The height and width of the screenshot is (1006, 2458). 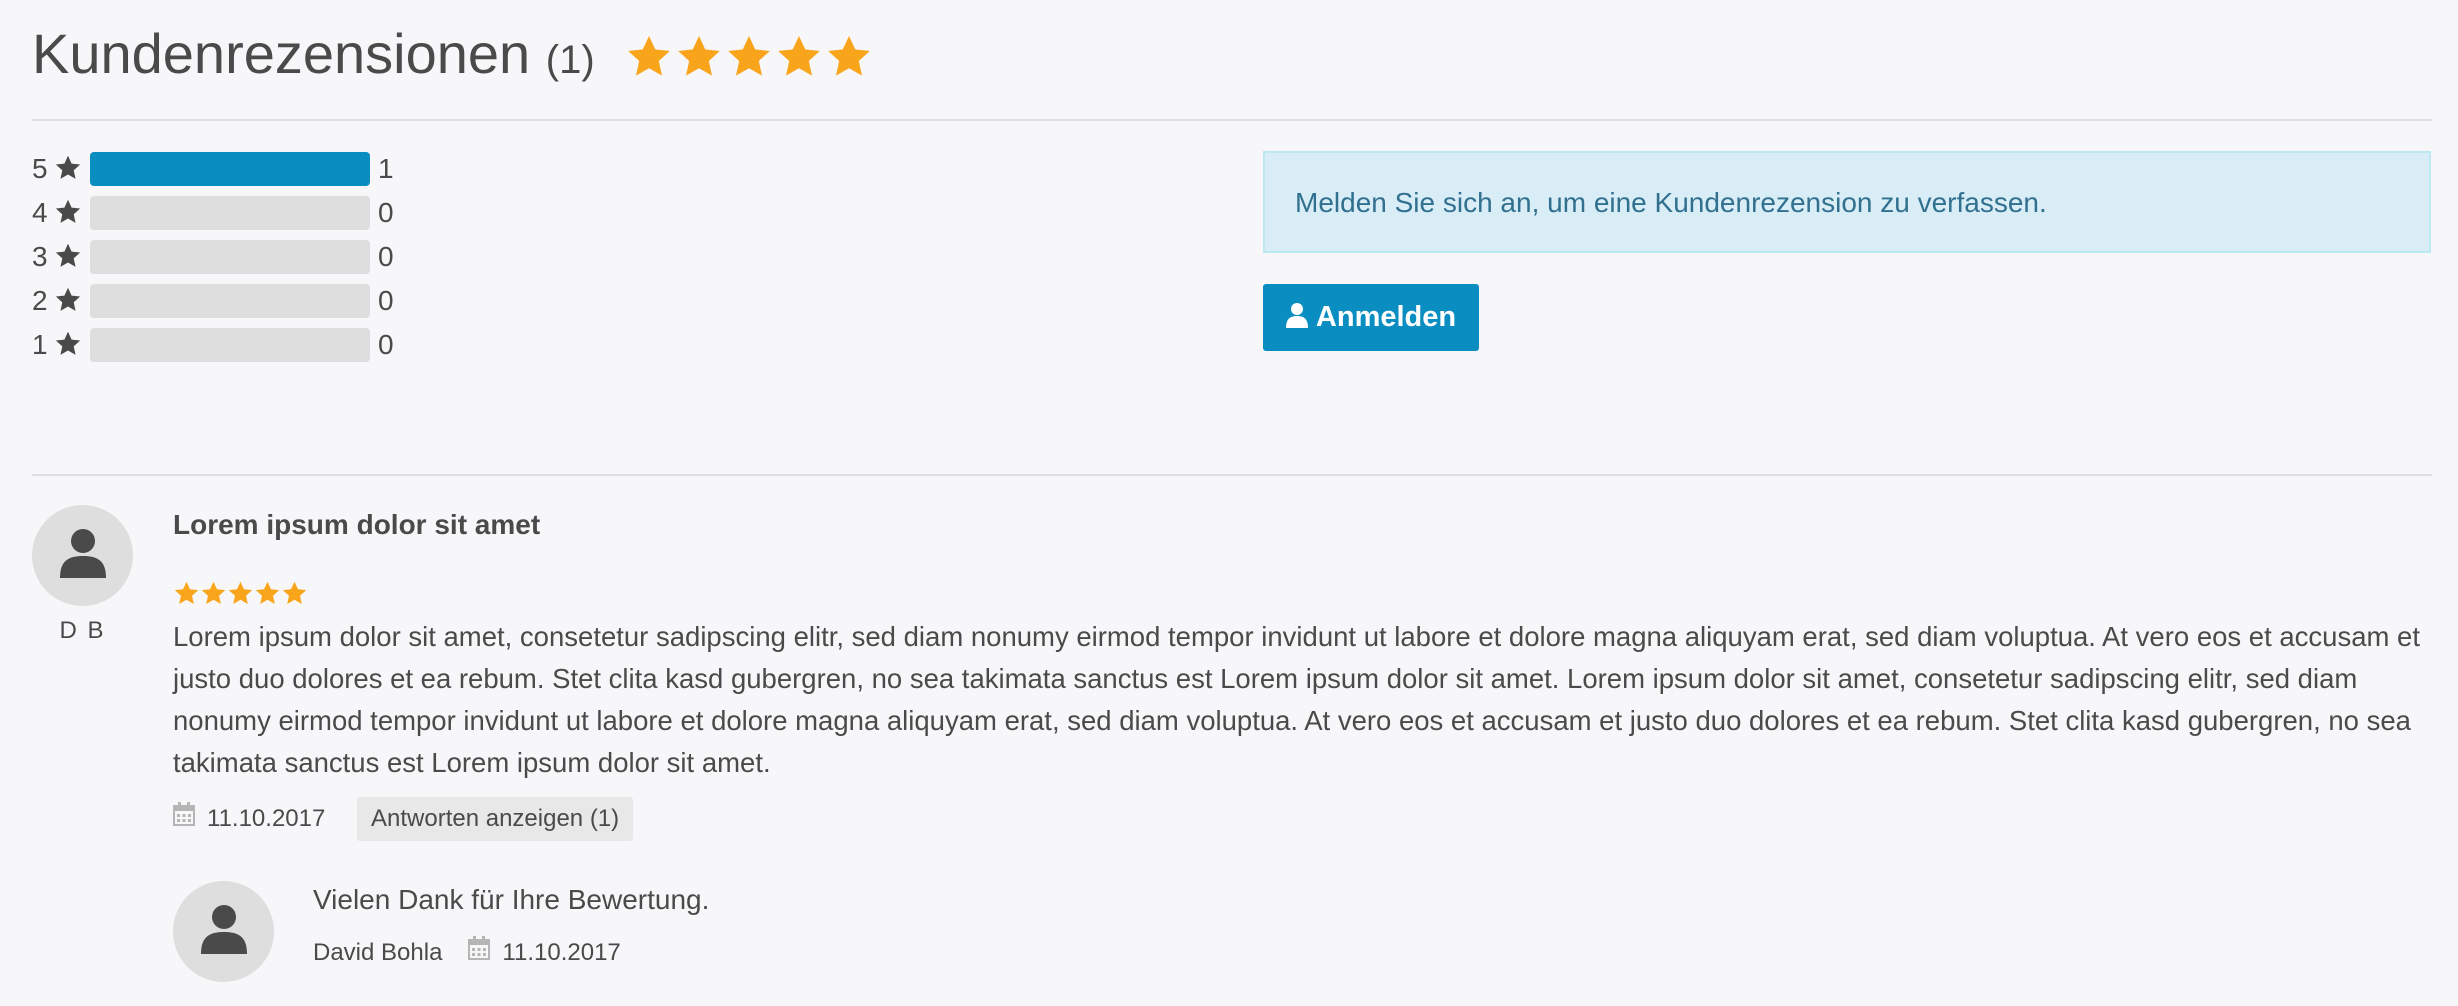 I want to click on breakdown-bar-fill, so click(x=230, y=169).